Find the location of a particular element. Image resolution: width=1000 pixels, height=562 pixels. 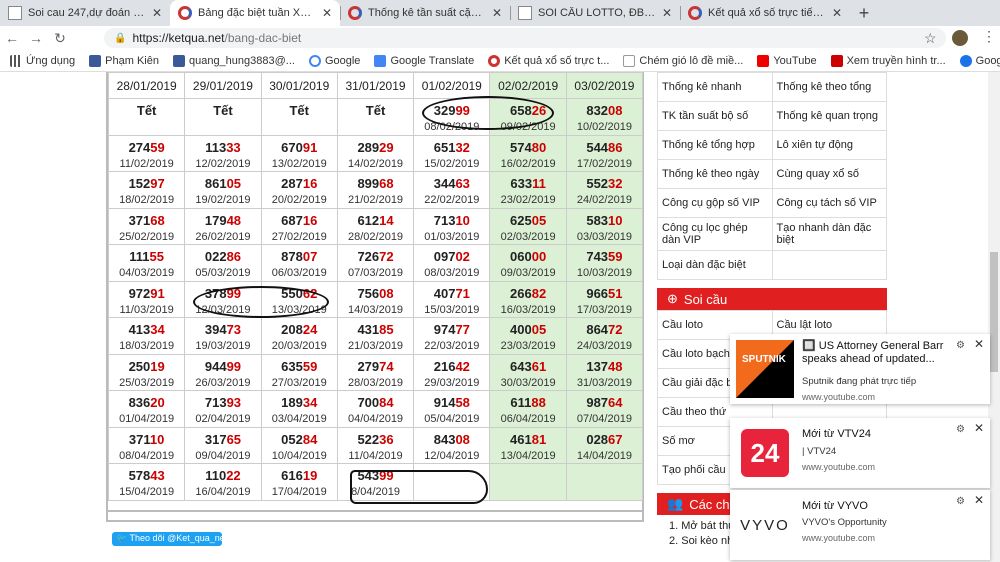

number-prefix: 028 is located at coordinates (597, 439).